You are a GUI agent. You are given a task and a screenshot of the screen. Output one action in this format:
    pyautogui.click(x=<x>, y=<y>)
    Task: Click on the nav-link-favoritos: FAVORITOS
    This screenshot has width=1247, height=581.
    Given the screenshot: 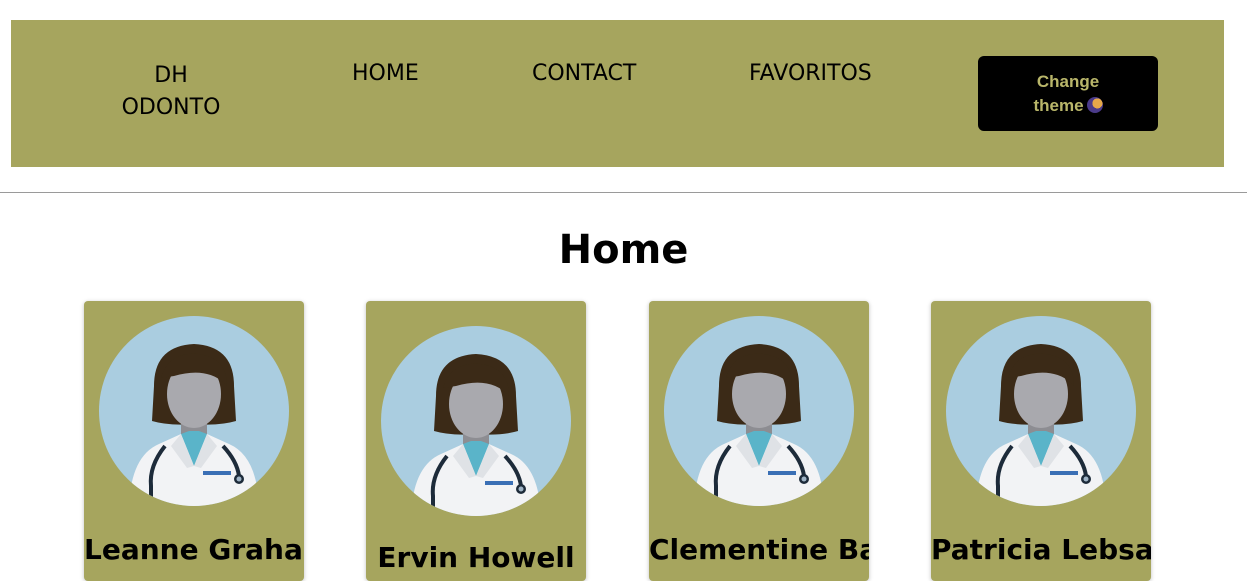 What is the action you would take?
    pyautogui.click(x=810, y=74)
    